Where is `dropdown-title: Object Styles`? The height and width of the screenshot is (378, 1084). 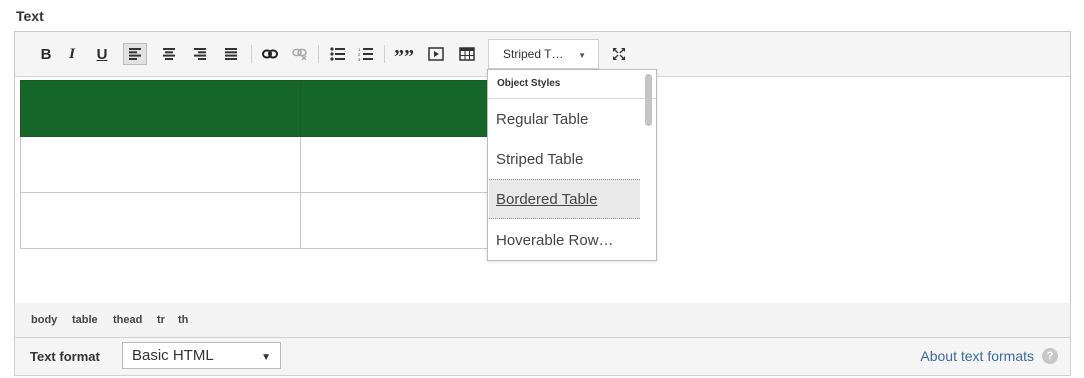
dropdown-title: Object Styles is located at coordinates (529, 83).